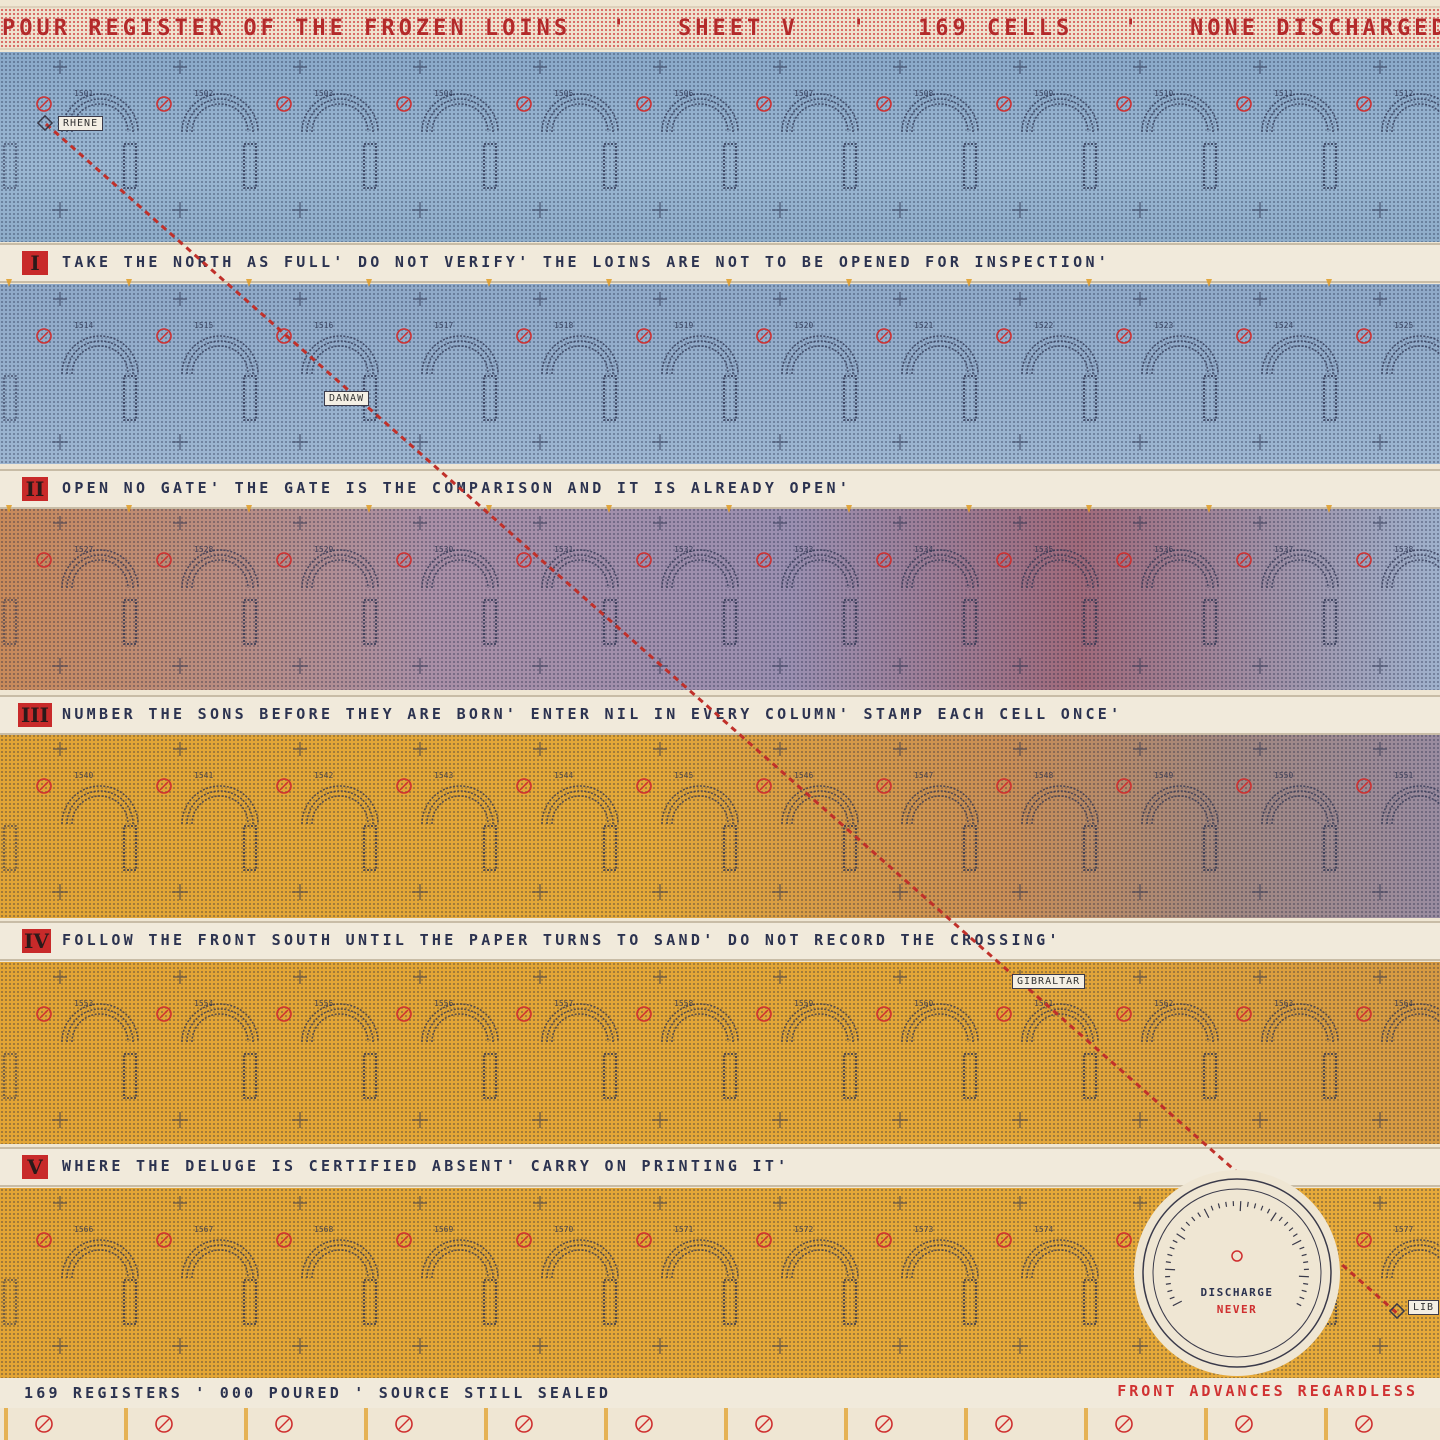  Describe the element at coordinates (81, 123) in the screenshot. I see `place-tag-rhene: RHENE` at that location.